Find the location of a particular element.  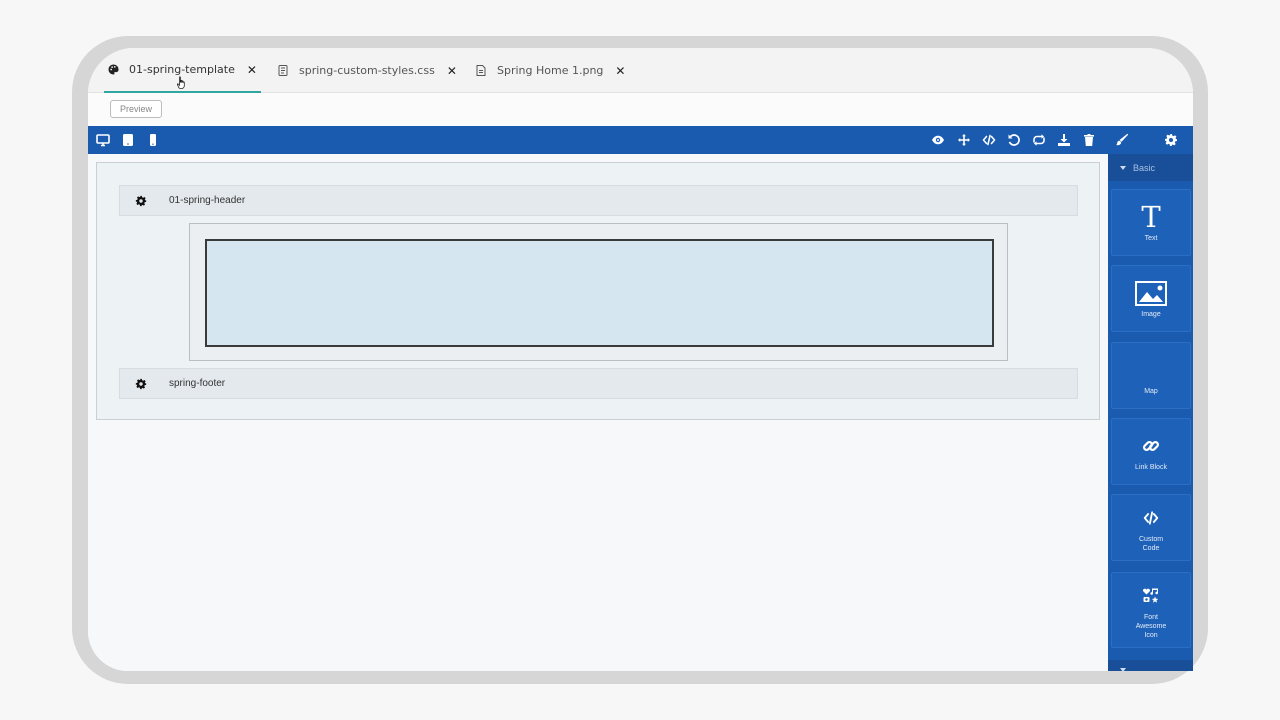

header-label: 01-spring-header is located at coordinates (207, 200).